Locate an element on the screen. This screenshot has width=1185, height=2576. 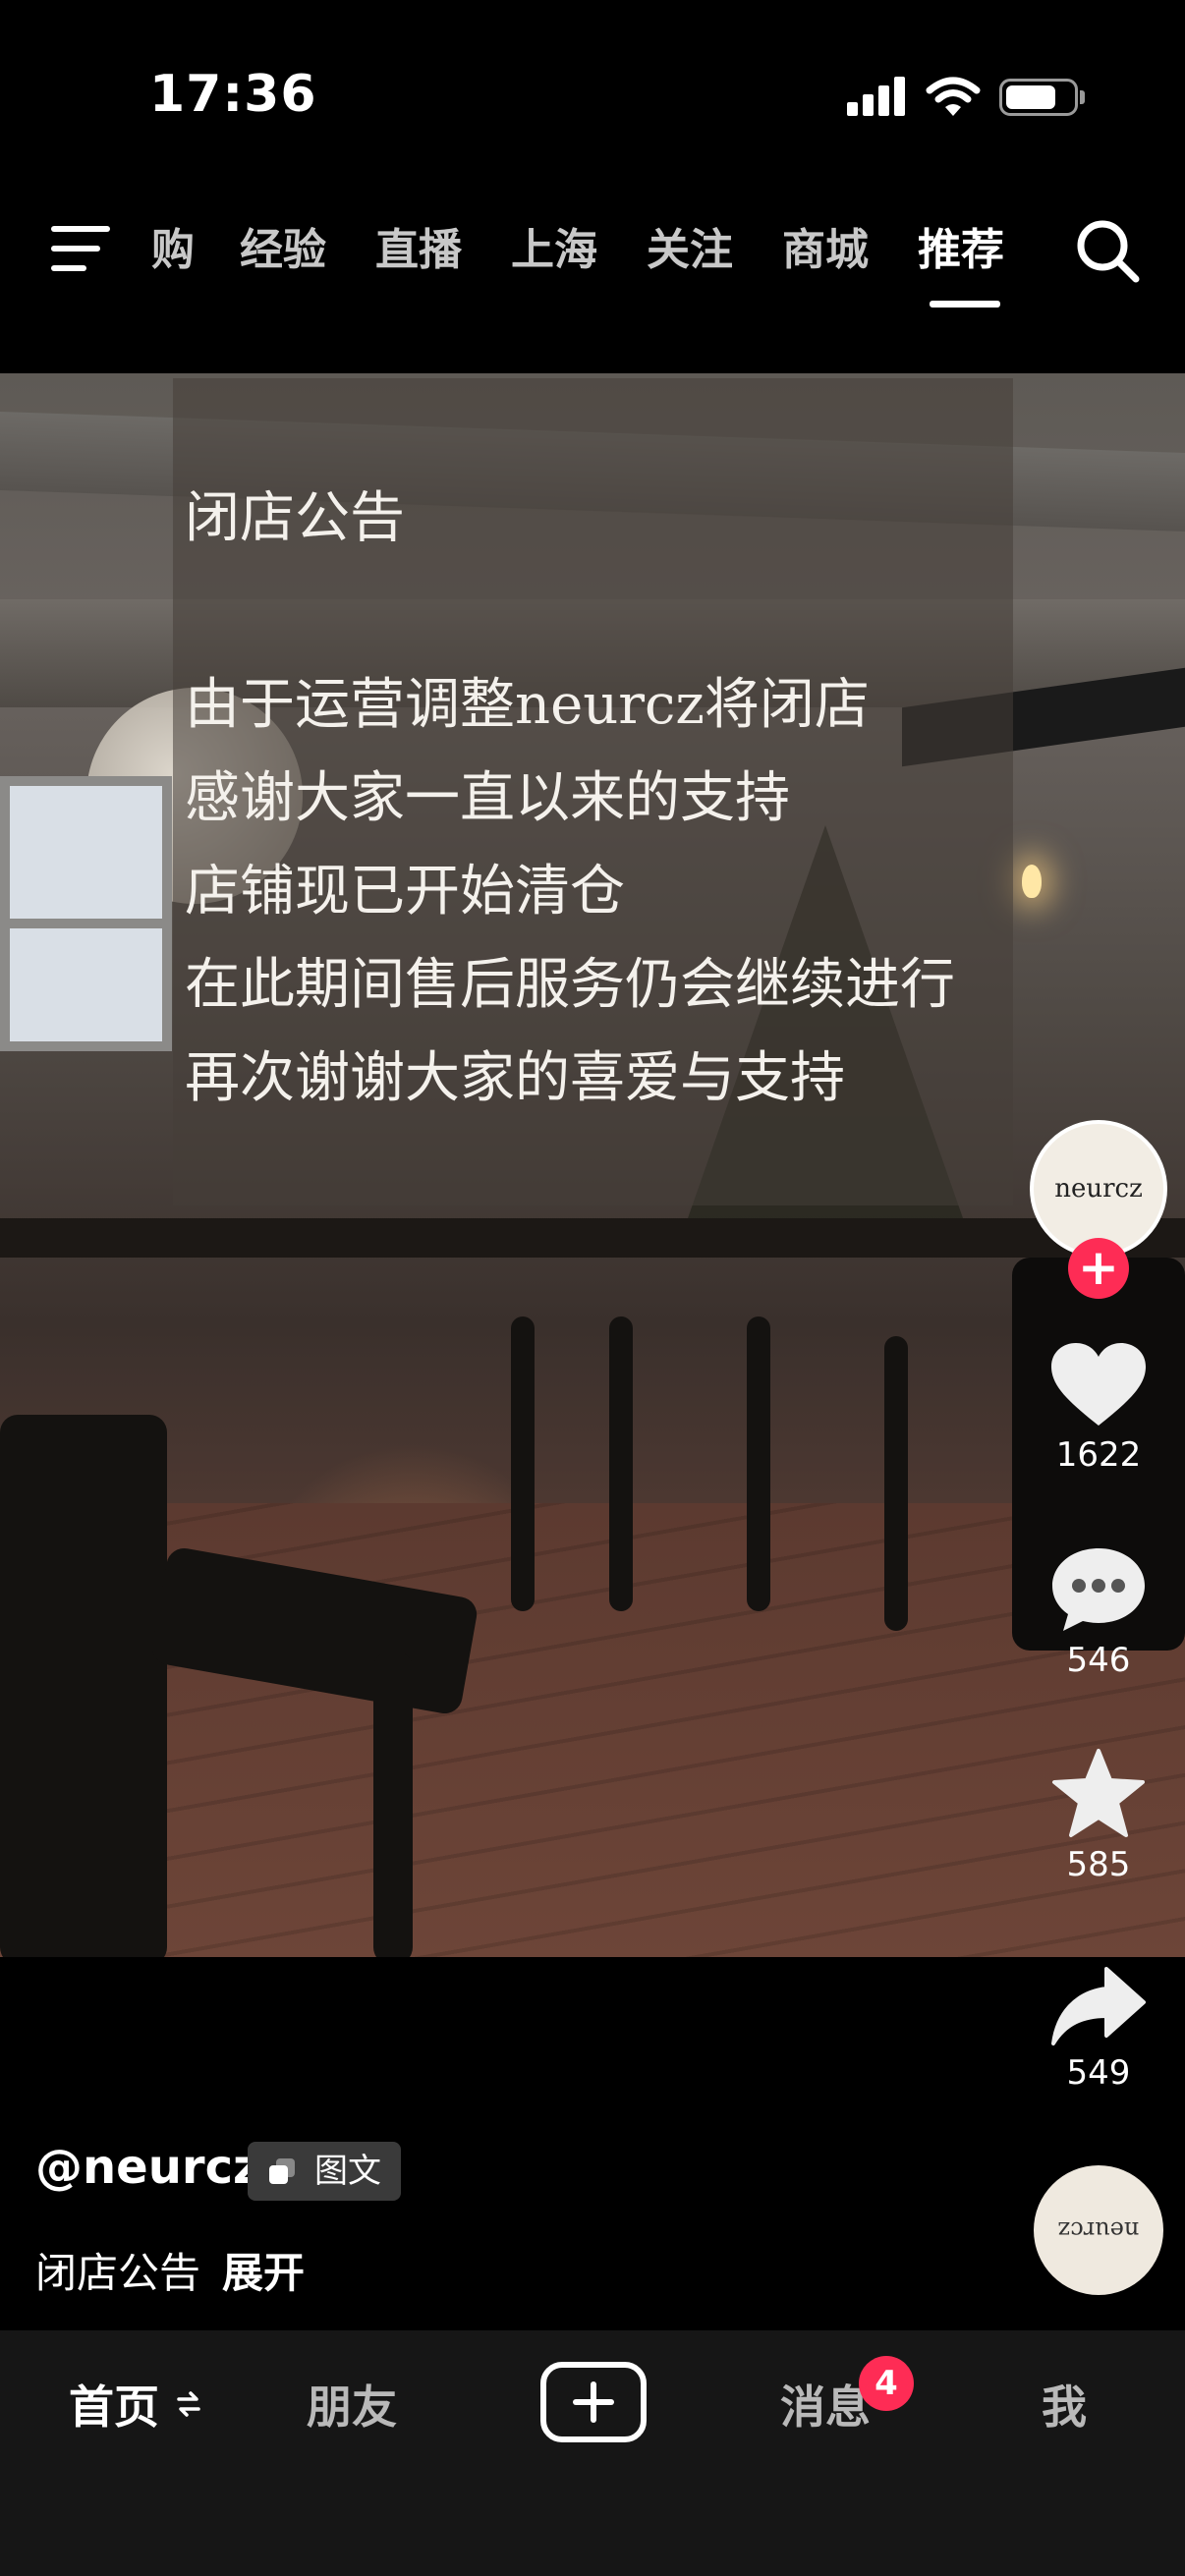
author-avatar: neurcz is located at coordinates (1099, 1189).